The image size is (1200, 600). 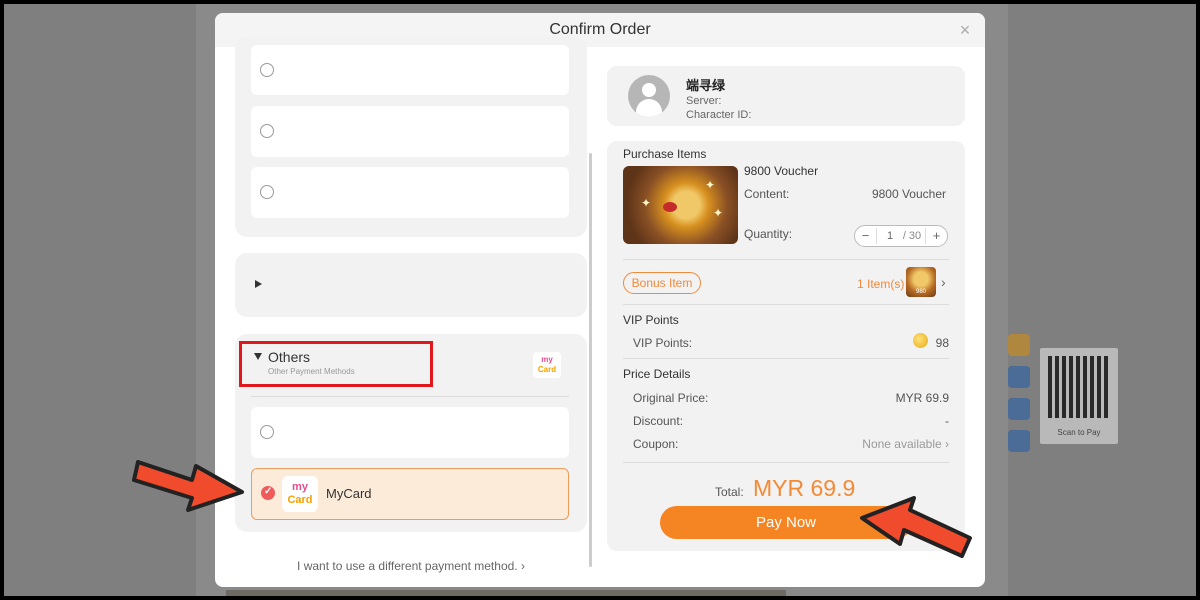 What do you see at coordinates (658, 421) in the screenshot?
I see `discount-label: Discount:` at bounding box center [658, 421].